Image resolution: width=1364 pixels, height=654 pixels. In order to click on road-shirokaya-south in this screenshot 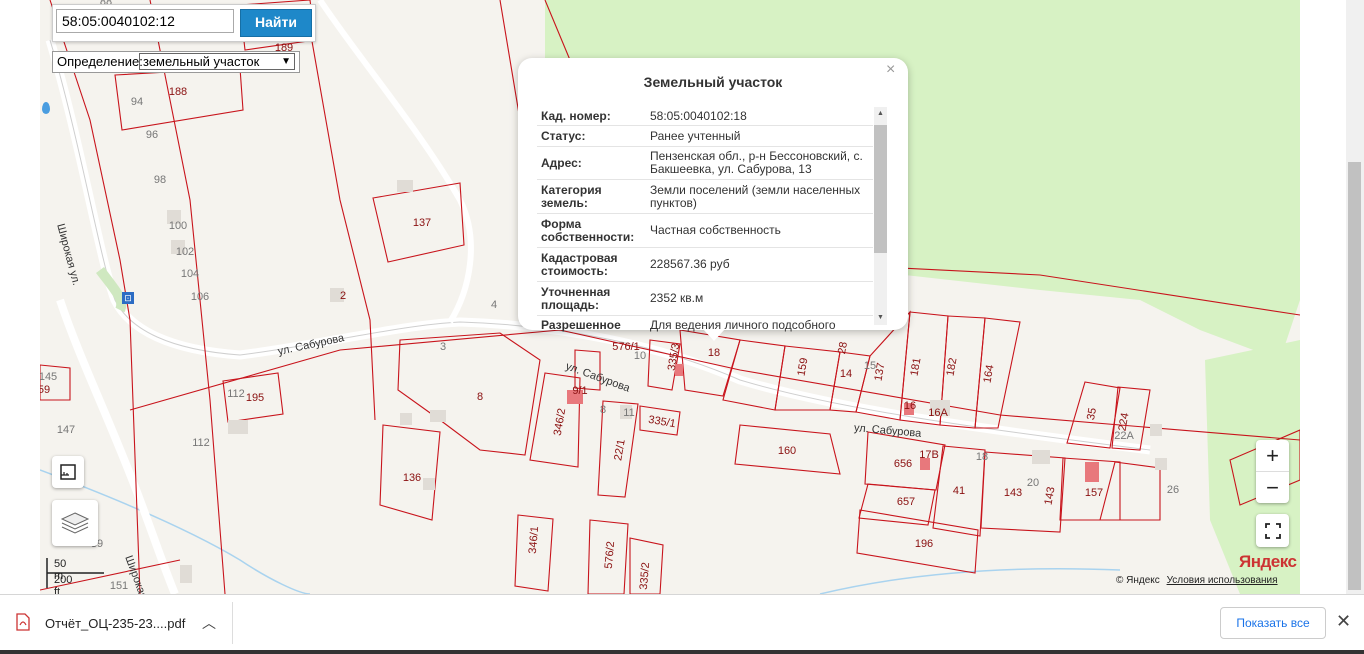, I will do `click(117, 446)`.